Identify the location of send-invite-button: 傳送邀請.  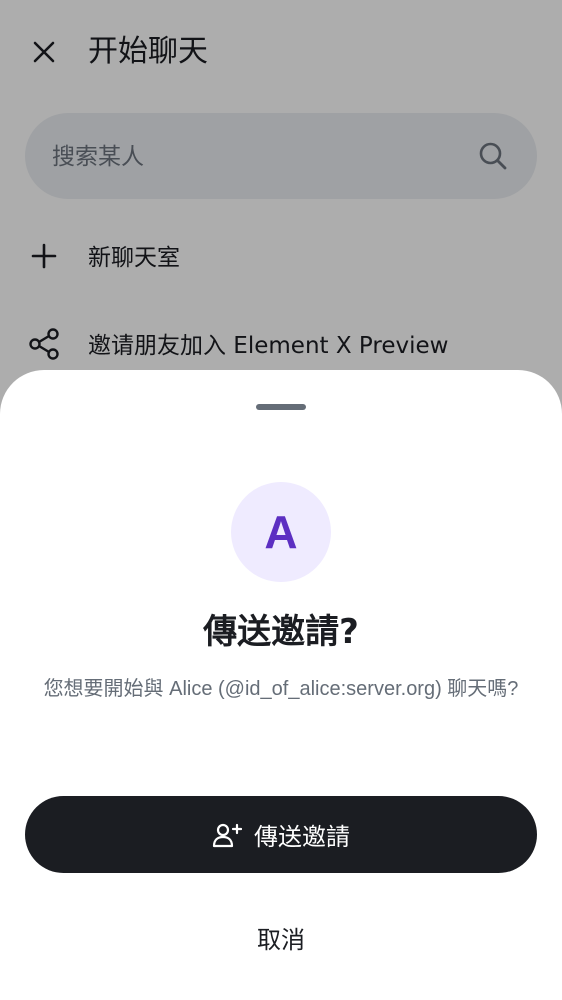
(281, 834).